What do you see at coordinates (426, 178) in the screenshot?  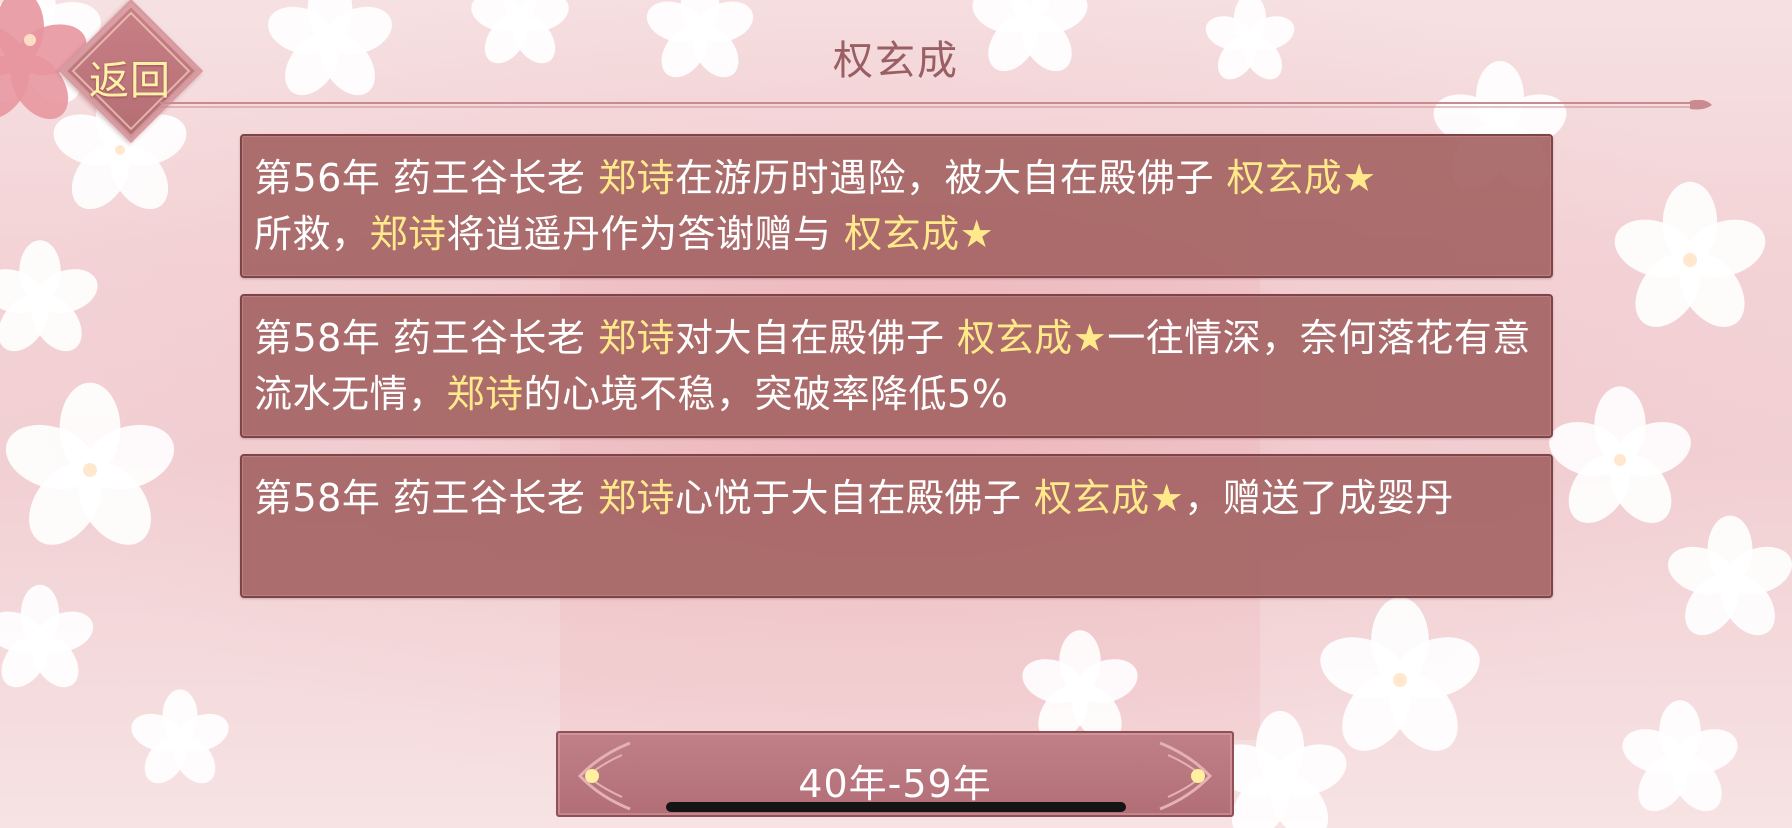 I see `event-text: 第56年 药王谷长老` at bounding box center [426, 178].